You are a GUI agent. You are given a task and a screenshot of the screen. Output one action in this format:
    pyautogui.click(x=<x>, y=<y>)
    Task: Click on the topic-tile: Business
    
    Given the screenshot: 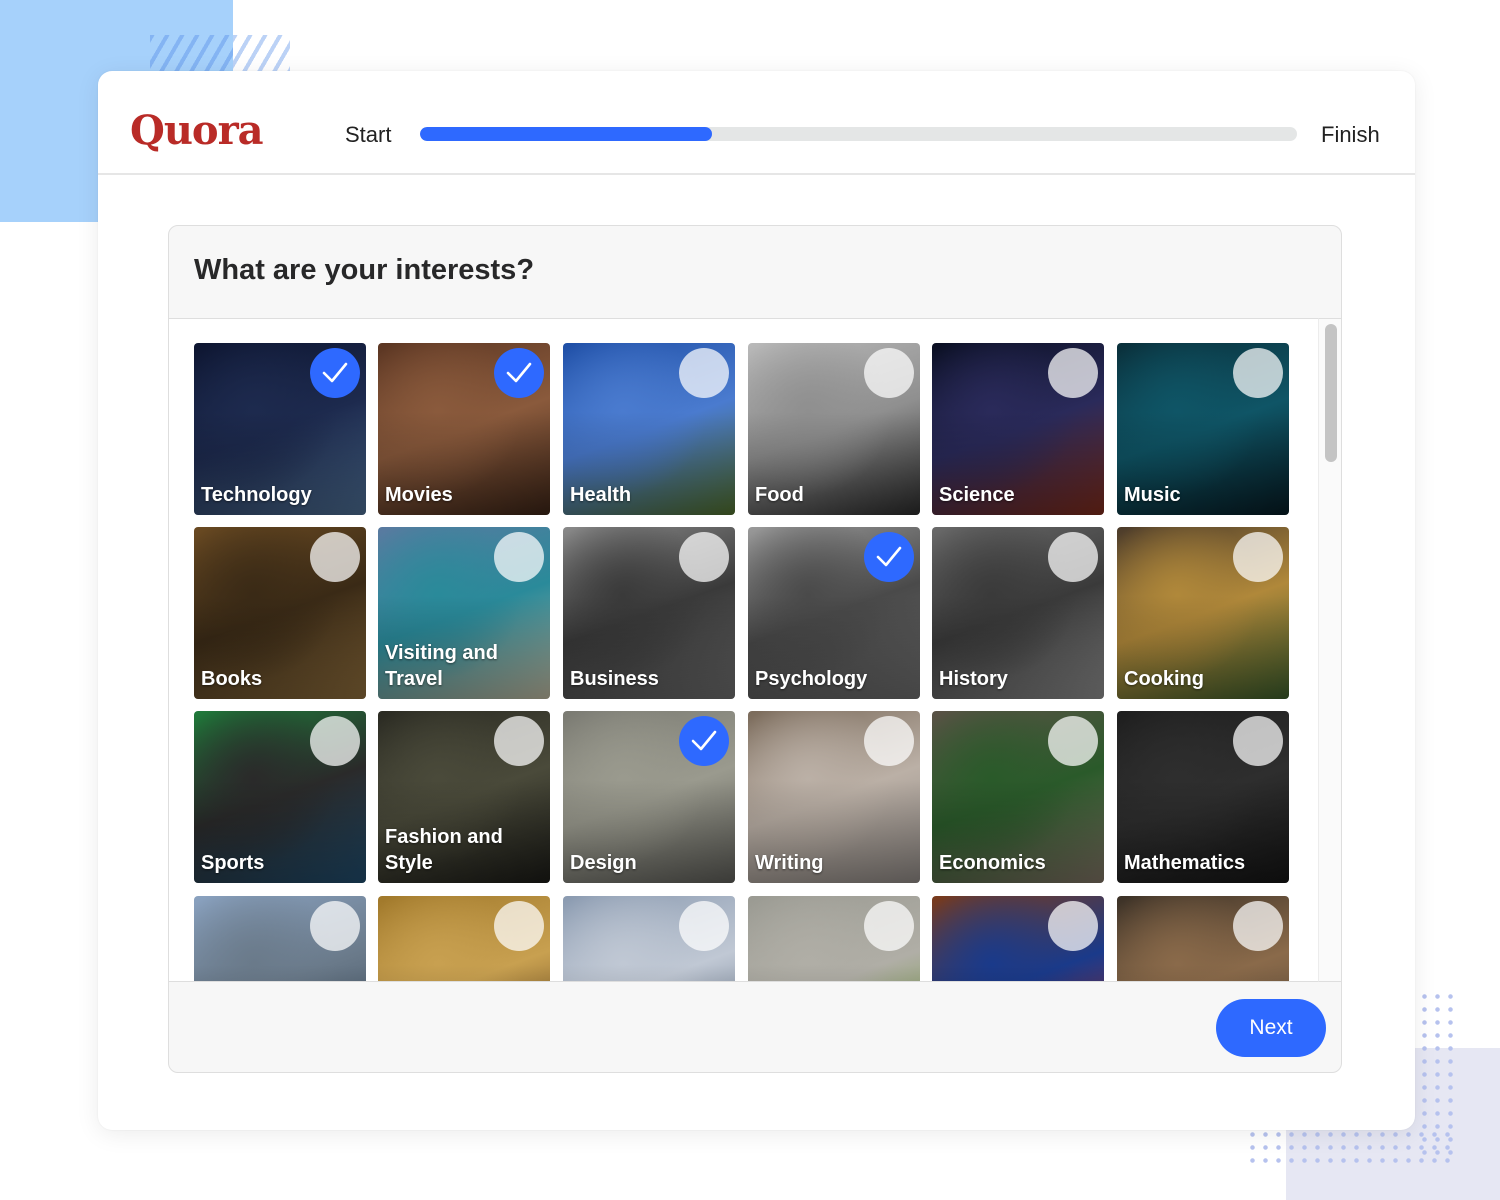 What is the action you would take?
    pyautogui.click(x=649, y=613)
    